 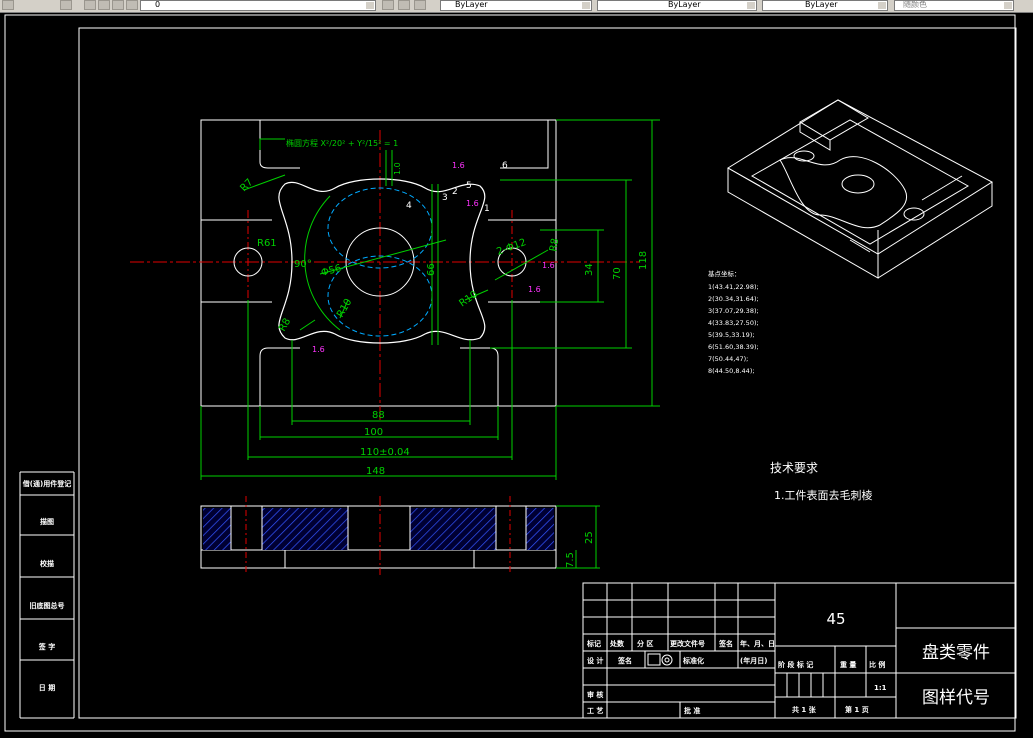 I want to click on left-strip, so click(x=47, y=595).